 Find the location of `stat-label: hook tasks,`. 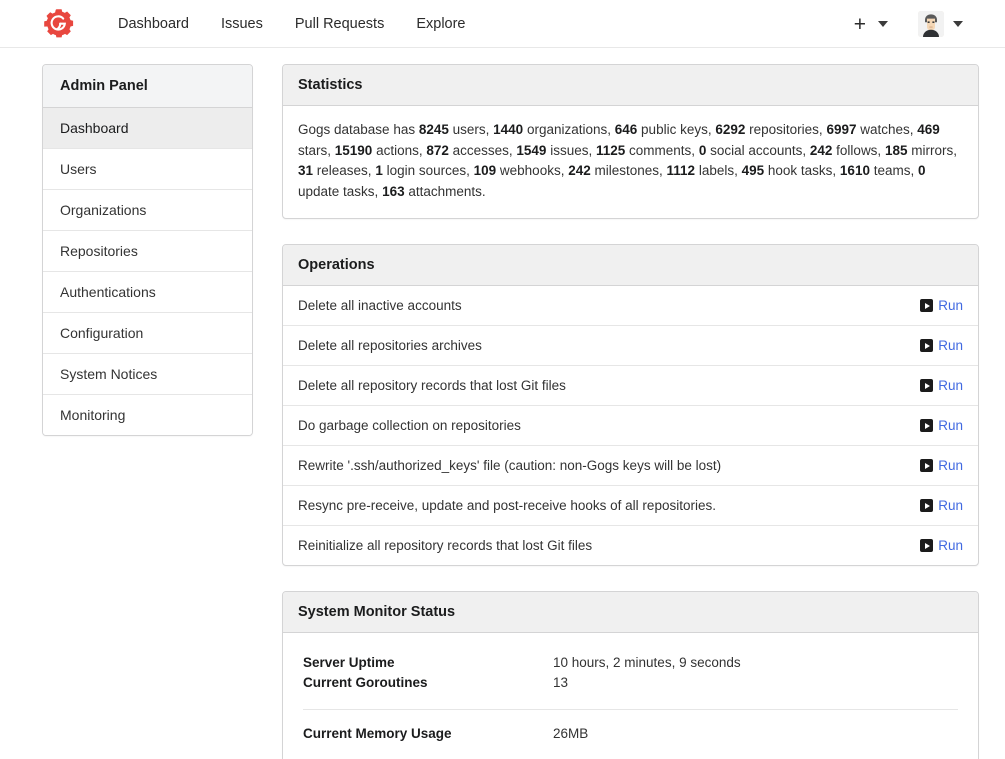

stat-label: hook tasks, is located at coordinates (802, 170).